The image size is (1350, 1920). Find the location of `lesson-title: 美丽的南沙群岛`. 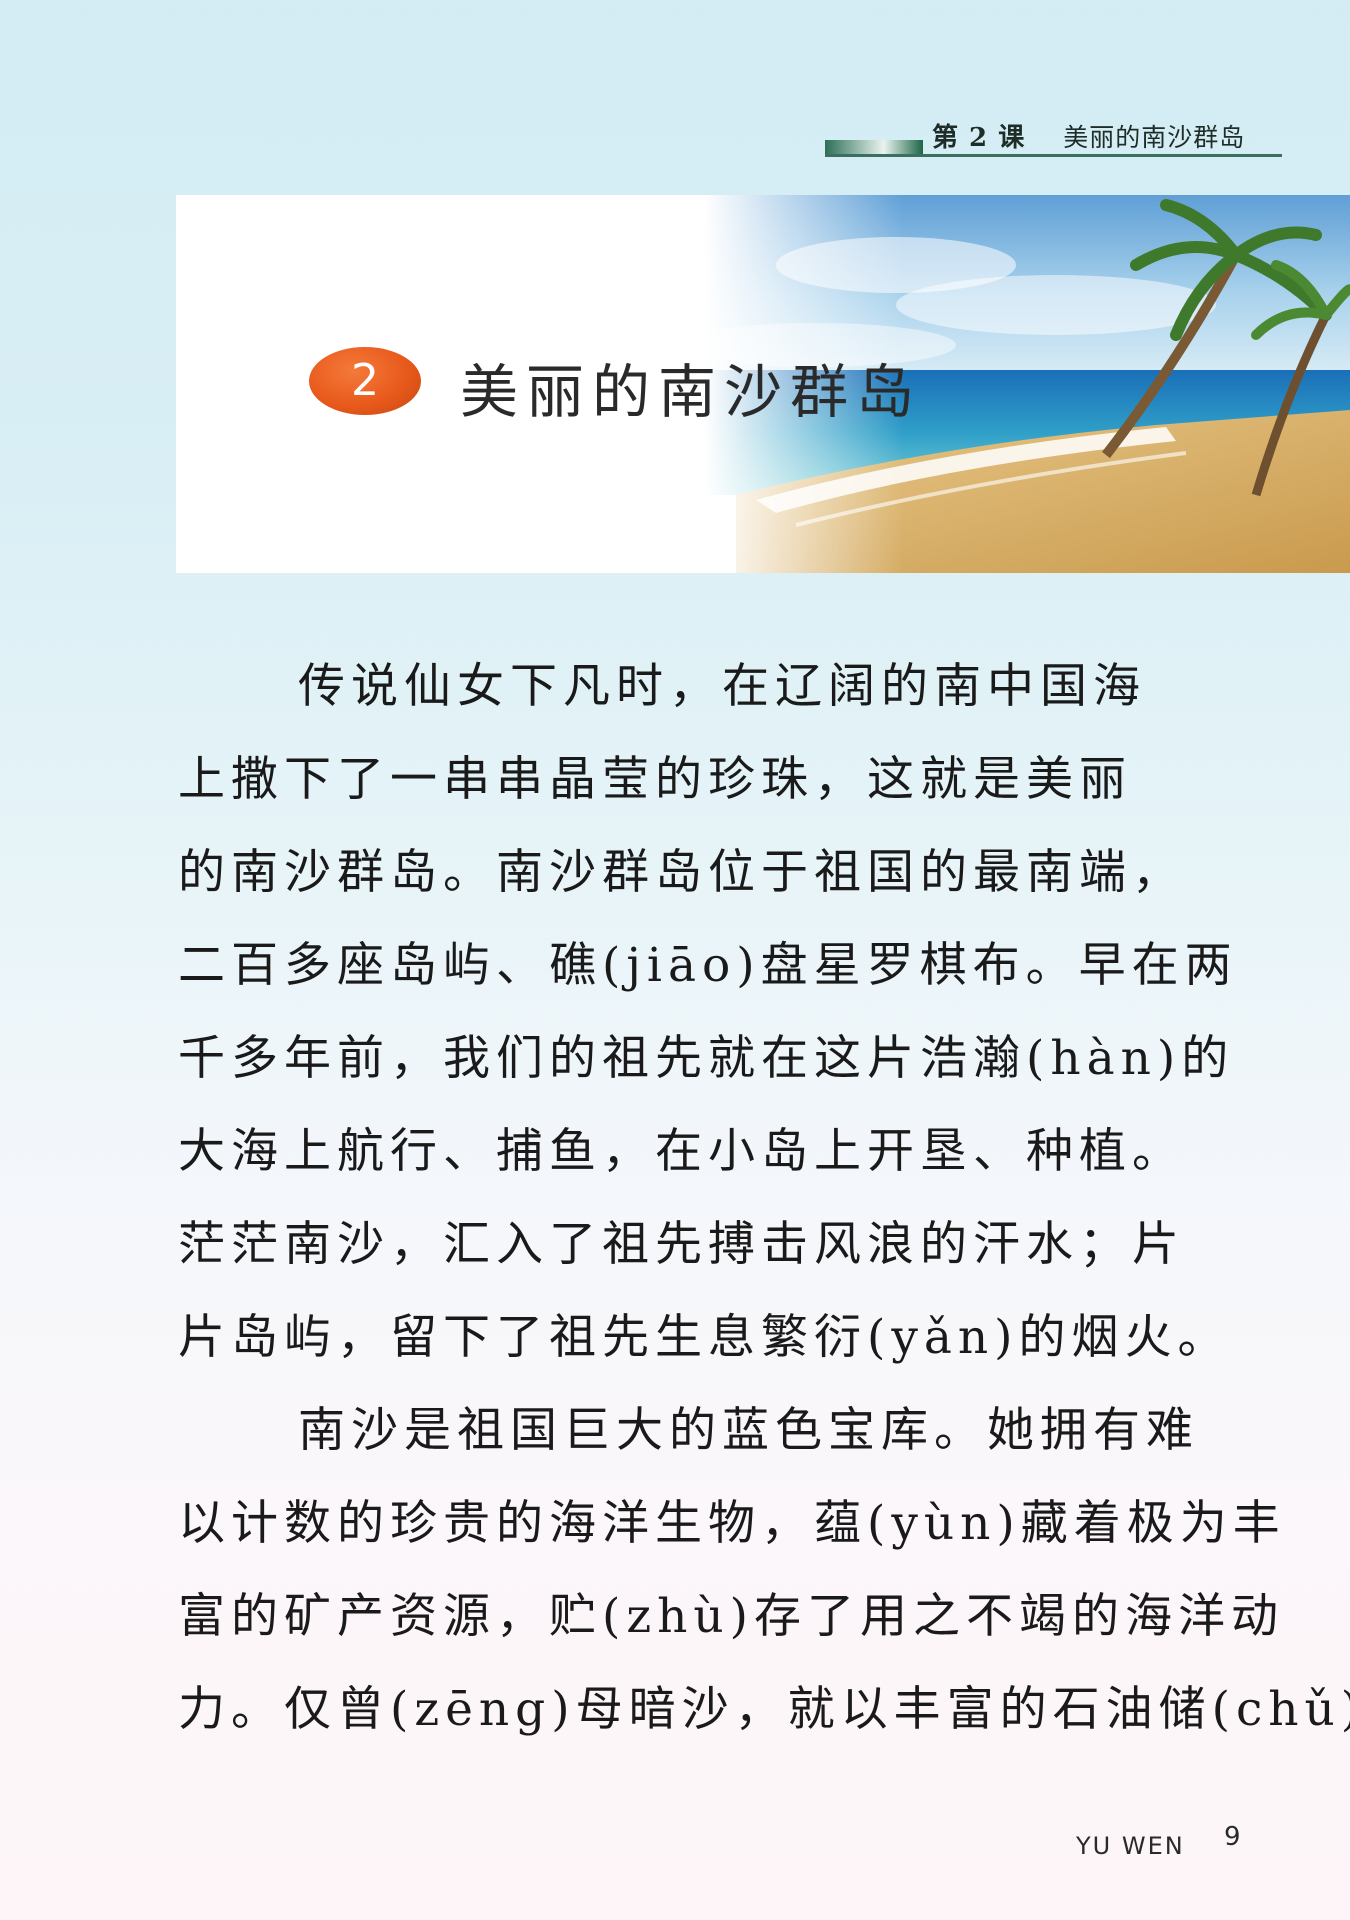

lesson-title: 美丽的南沙群岛 is located at coordinates (691, 392).